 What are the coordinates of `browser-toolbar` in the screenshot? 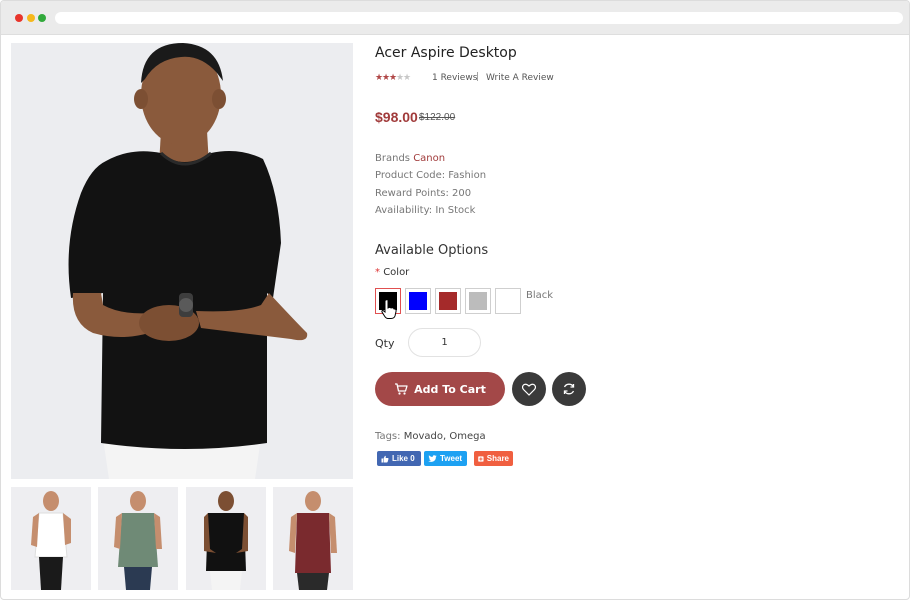 It's located at (455, 18).